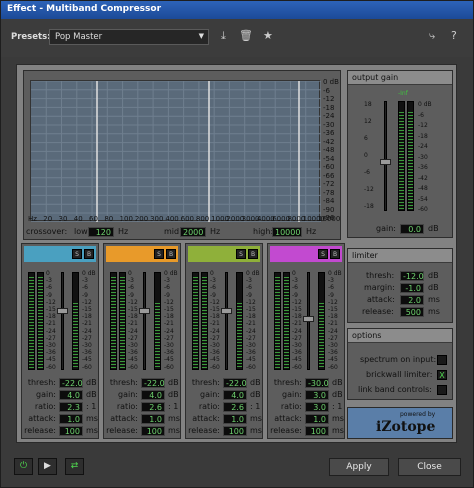 The image size is (474, 488). Describe the element at coordinates (423, 125) in the screenshot. I see `output-meter-label: -12` at that location.